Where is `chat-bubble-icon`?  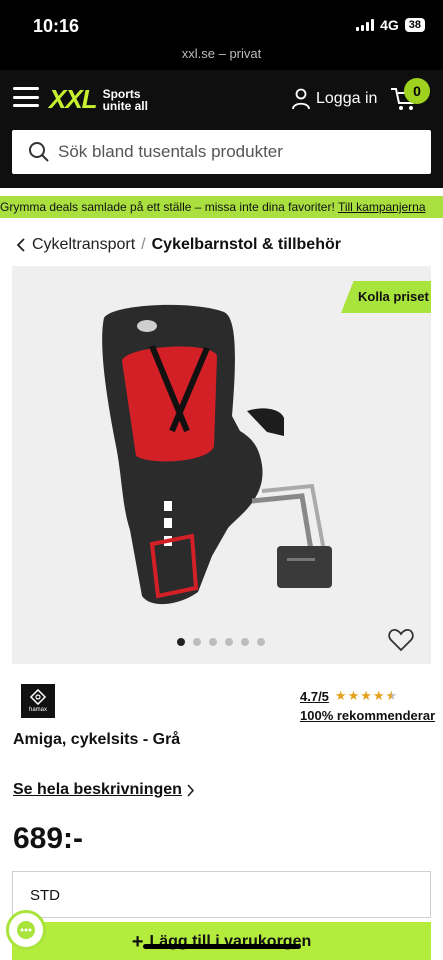
chat-bubble-icon is located at coordinates (26, 930).